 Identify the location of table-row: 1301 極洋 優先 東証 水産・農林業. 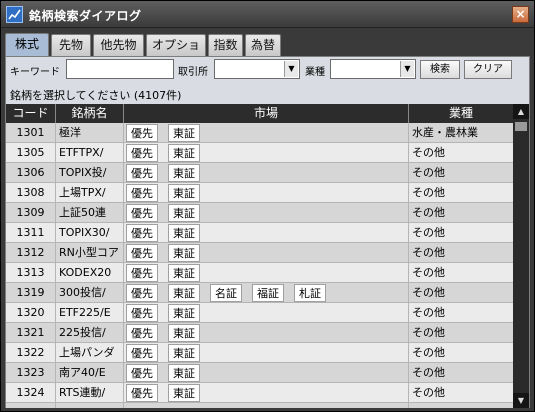
(259, 133).